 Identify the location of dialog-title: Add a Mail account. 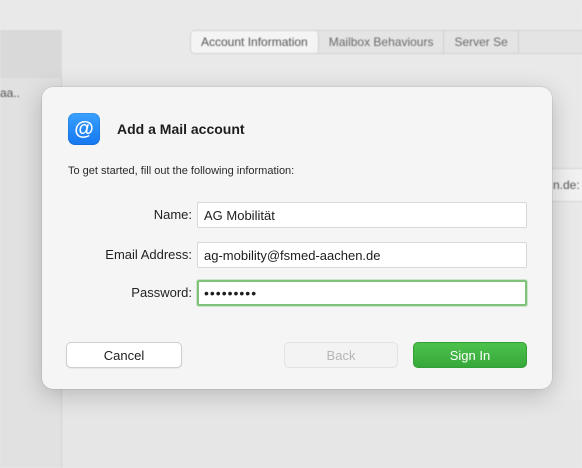
(181, 129).